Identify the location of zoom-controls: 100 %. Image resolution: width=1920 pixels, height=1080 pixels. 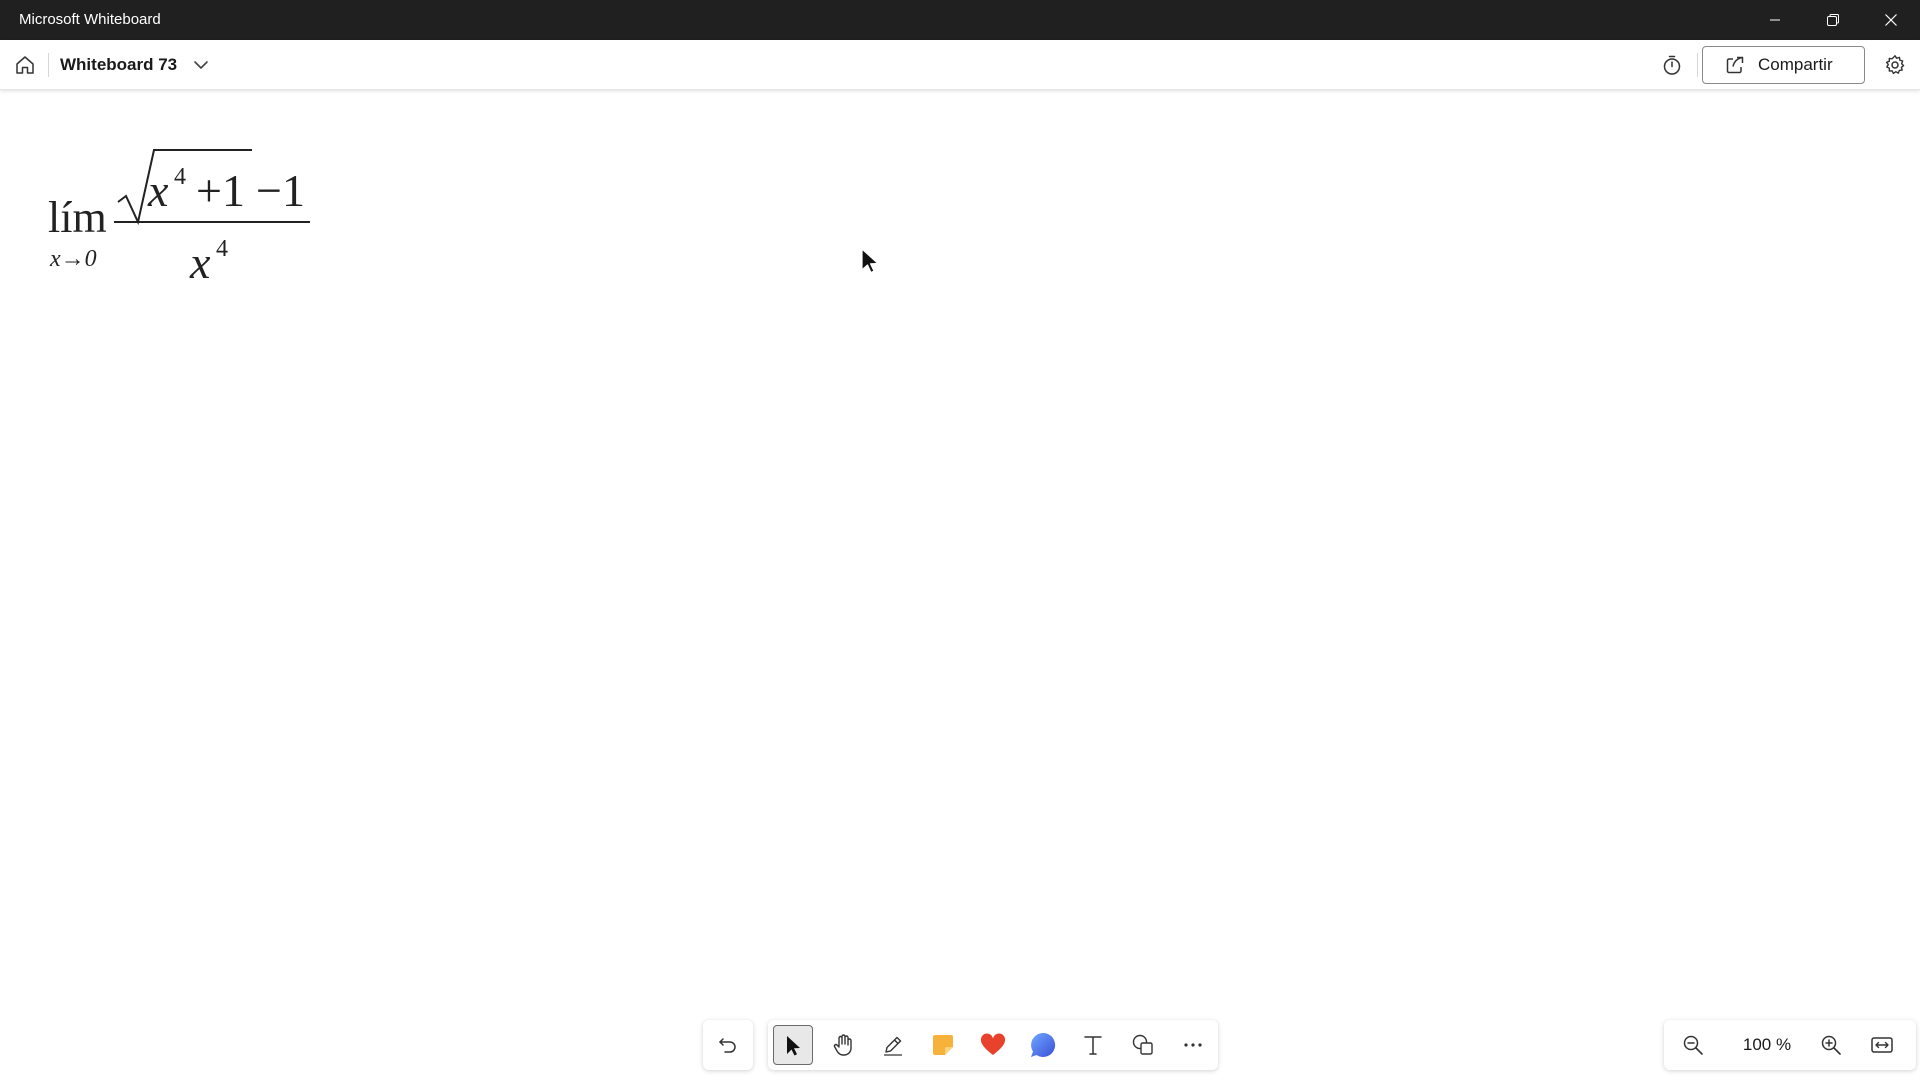
(1790, 1045).